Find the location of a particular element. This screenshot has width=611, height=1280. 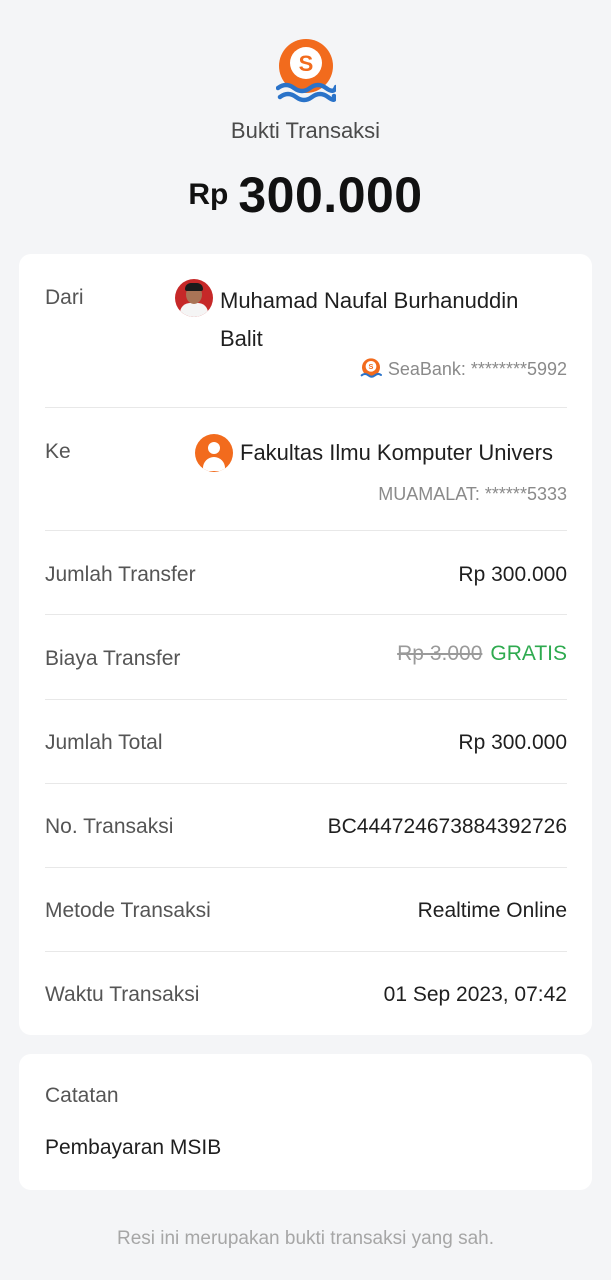

total-amount: Rp 300.000 is located at coordinates (305, 195).